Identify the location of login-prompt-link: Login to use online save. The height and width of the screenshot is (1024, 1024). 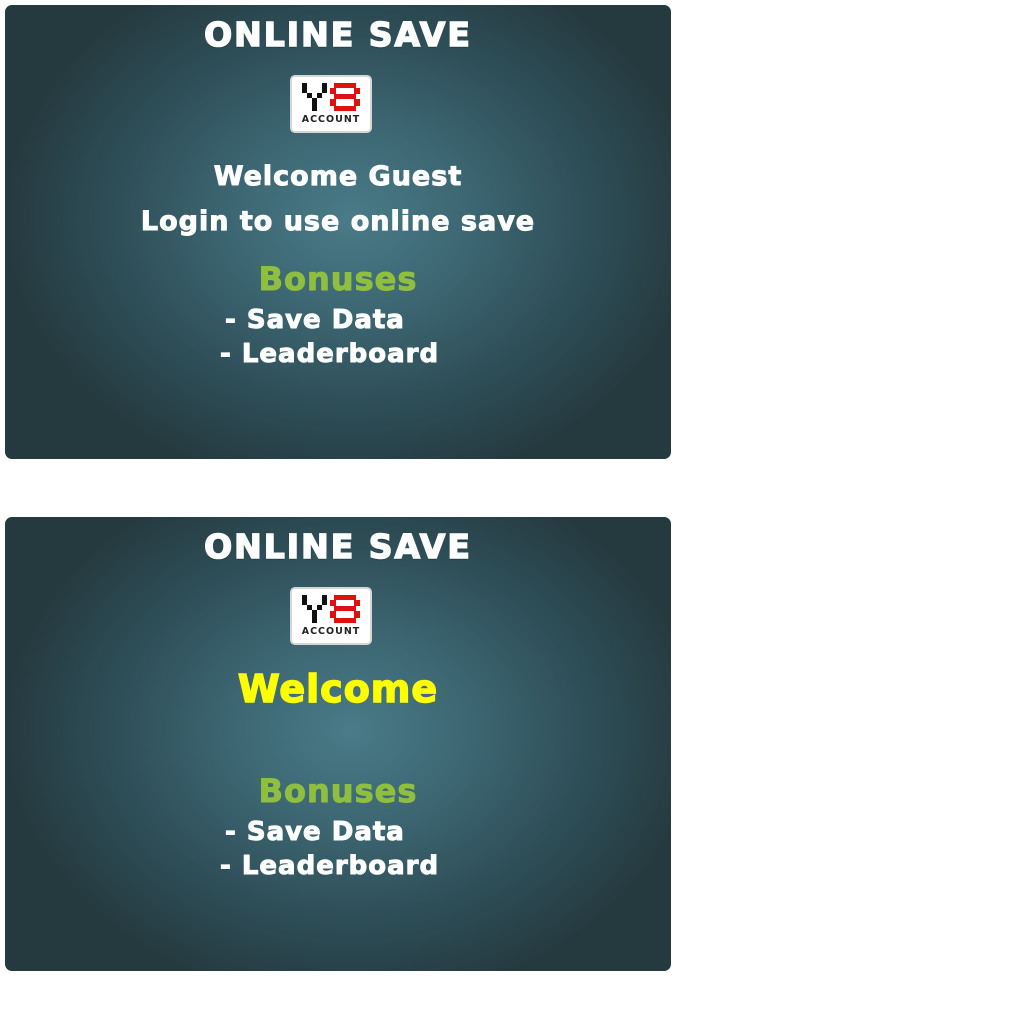
(338, 222).